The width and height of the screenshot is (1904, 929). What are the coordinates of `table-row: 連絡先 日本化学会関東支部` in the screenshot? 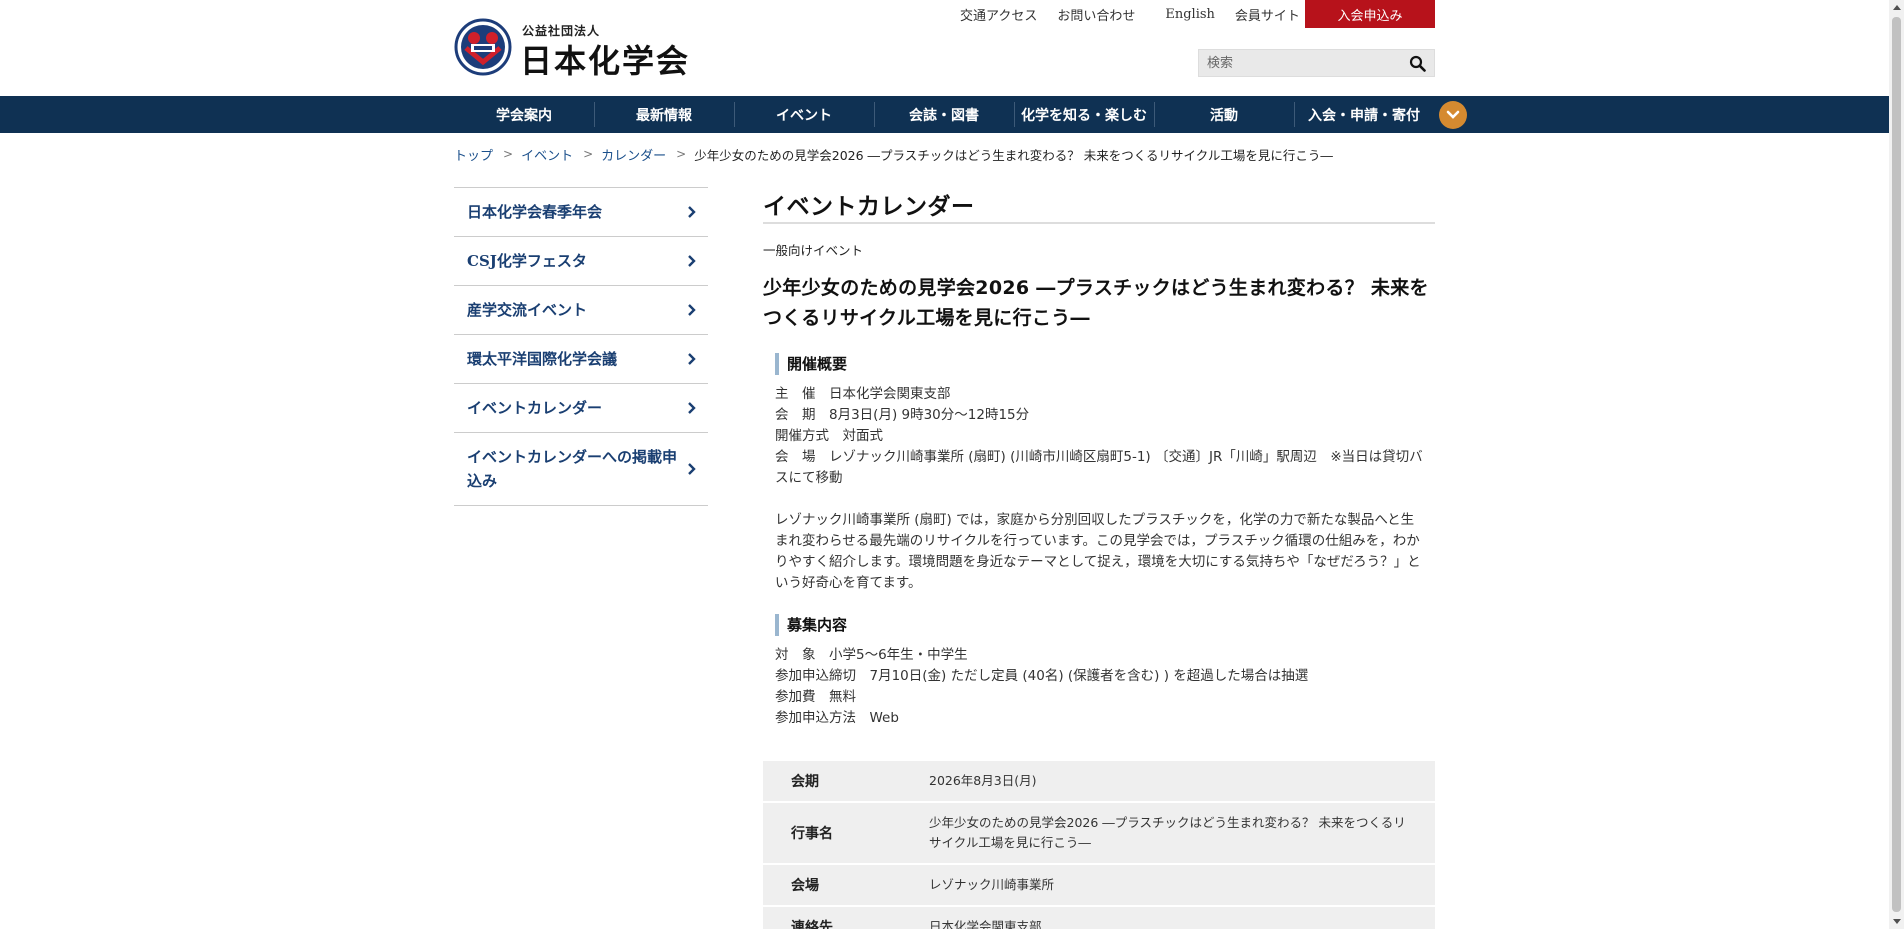 It's located at (1099, 917).